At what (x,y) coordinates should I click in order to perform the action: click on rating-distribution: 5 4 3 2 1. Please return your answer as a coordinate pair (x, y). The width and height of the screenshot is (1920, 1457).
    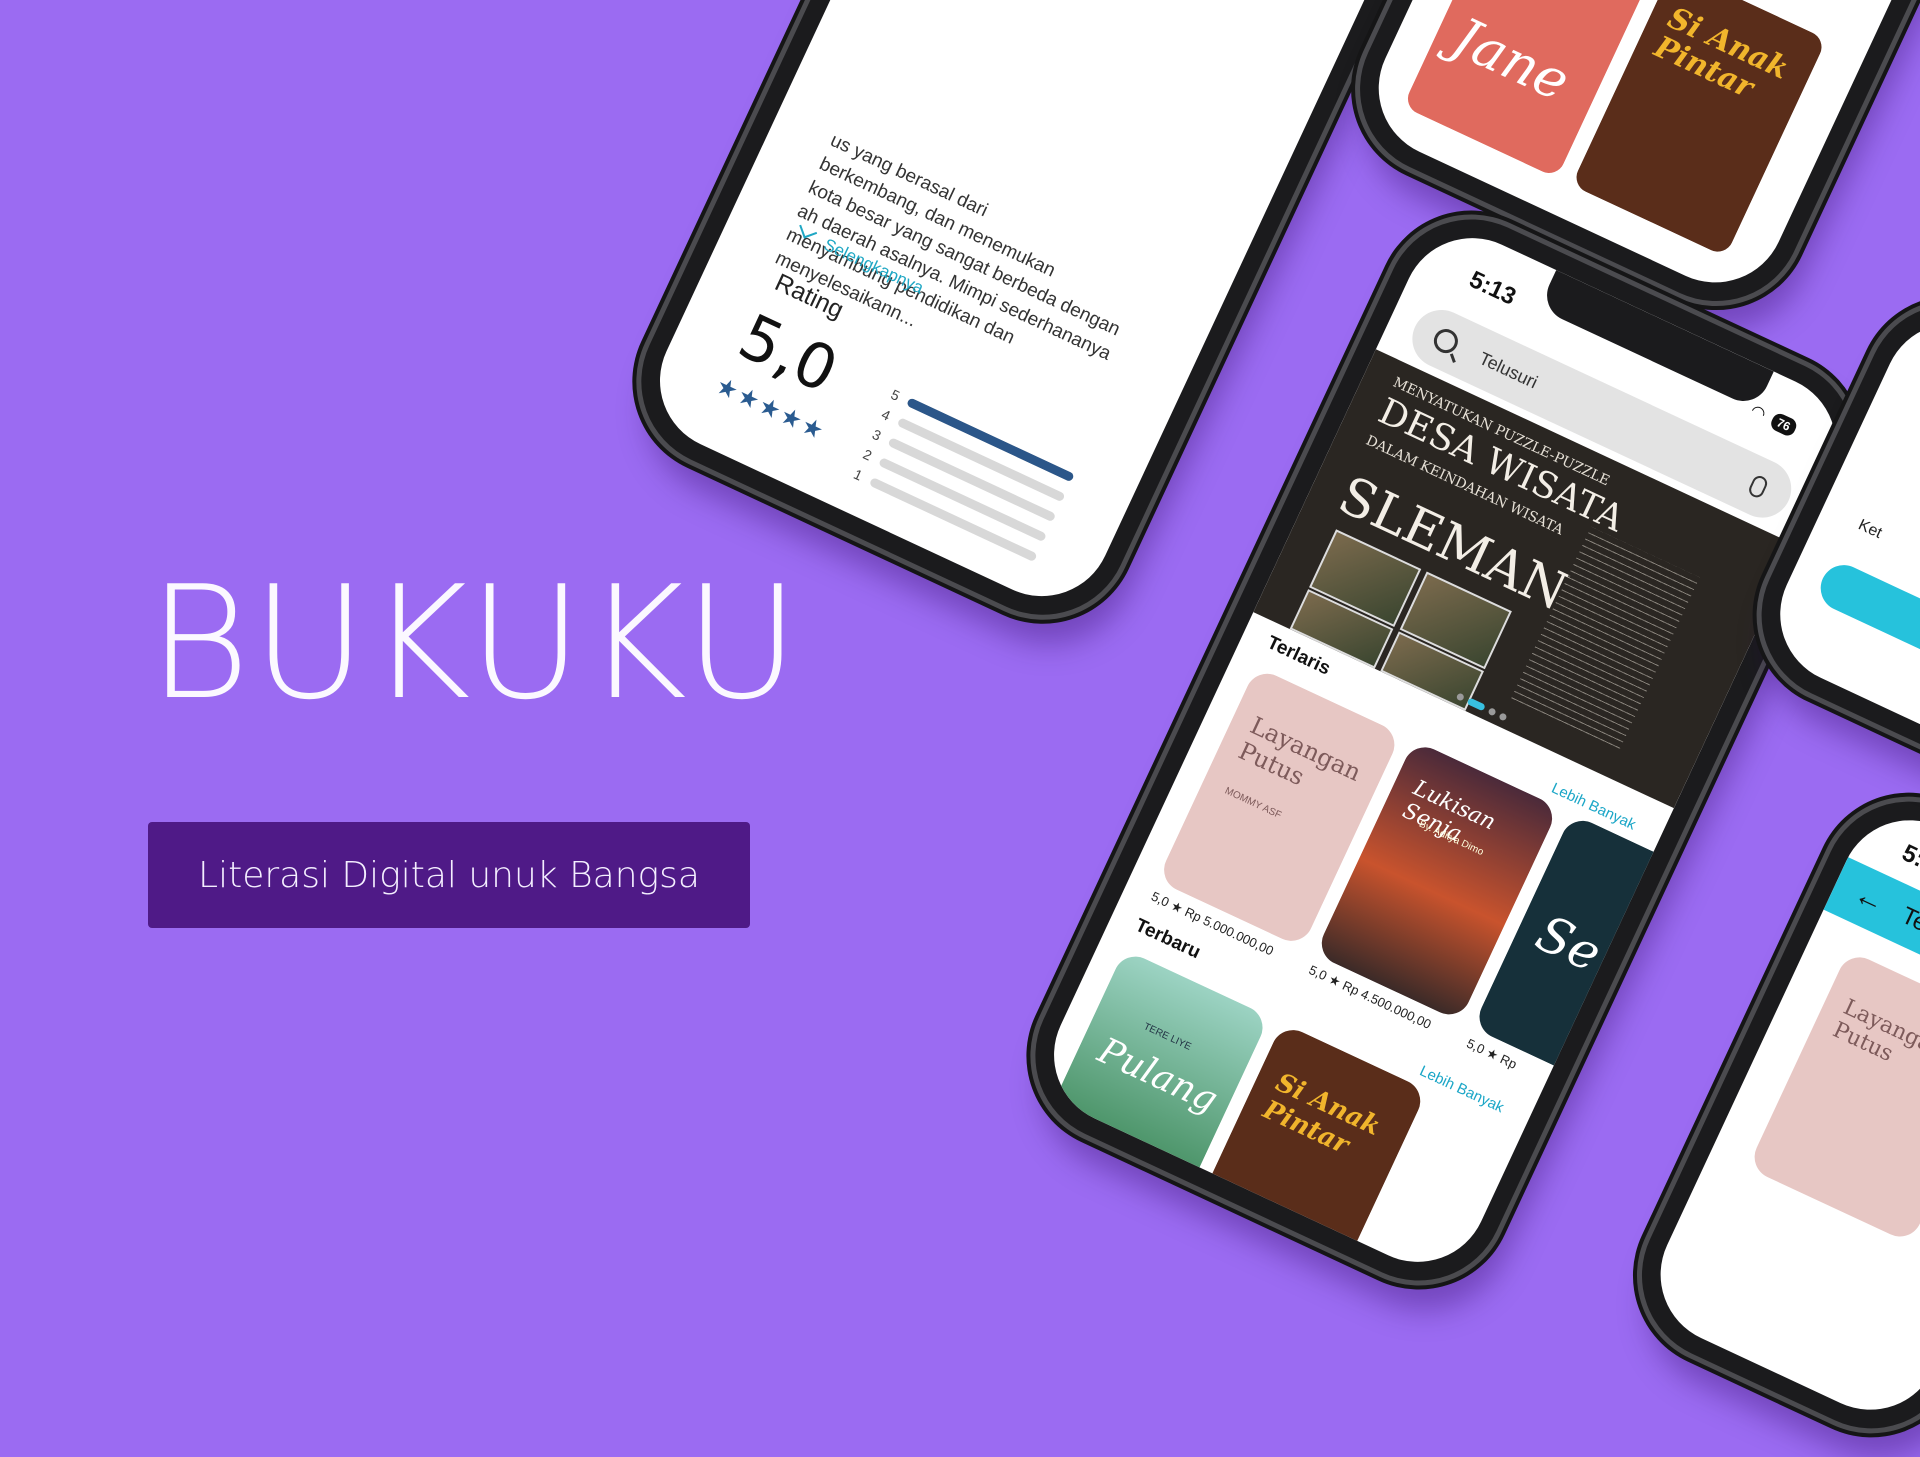
    Looking at the image, I should click on (964, 475).